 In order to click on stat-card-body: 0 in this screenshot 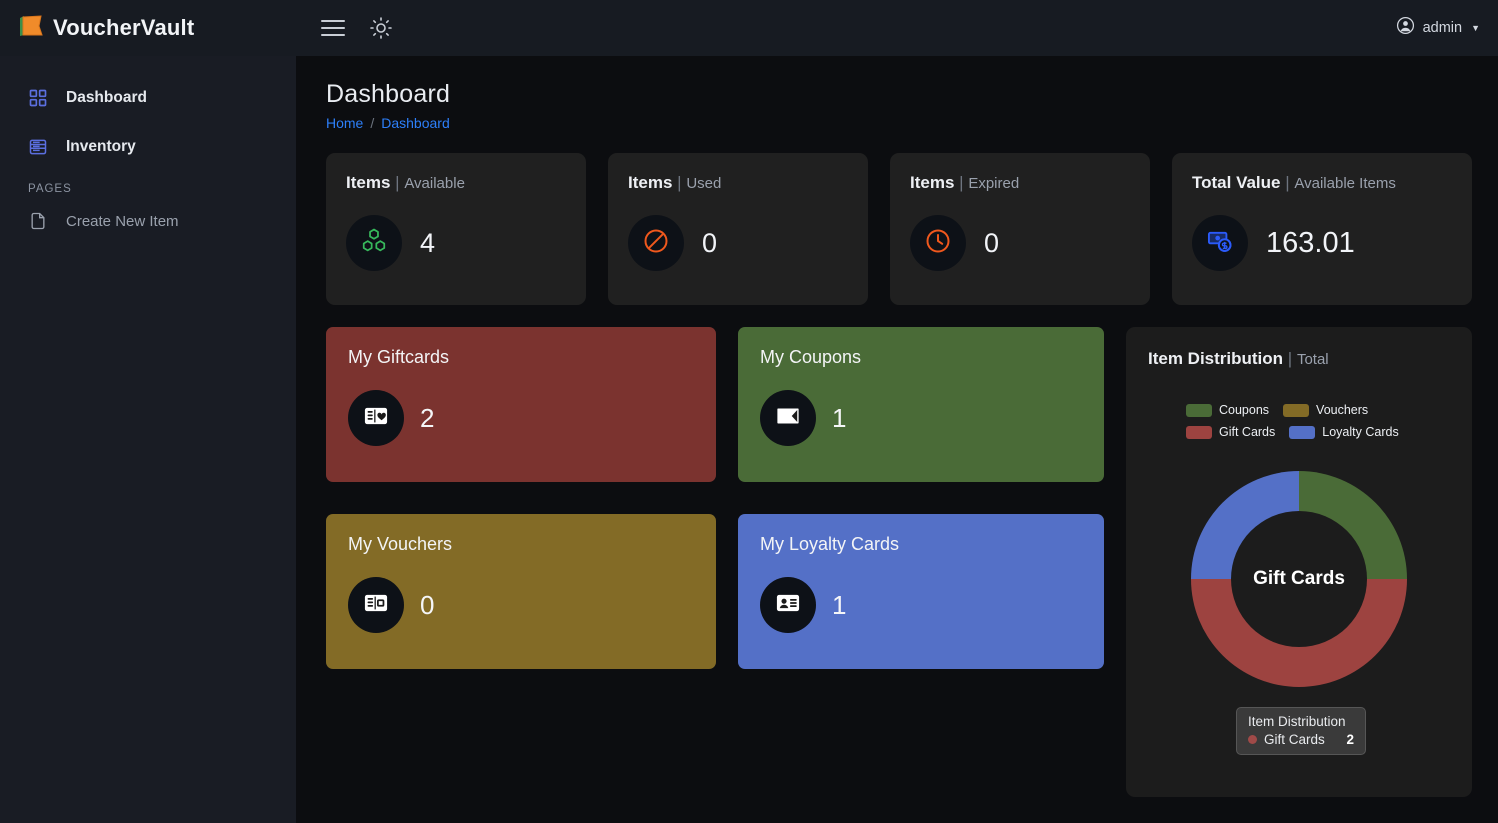, I will do `click(738, 243)`.